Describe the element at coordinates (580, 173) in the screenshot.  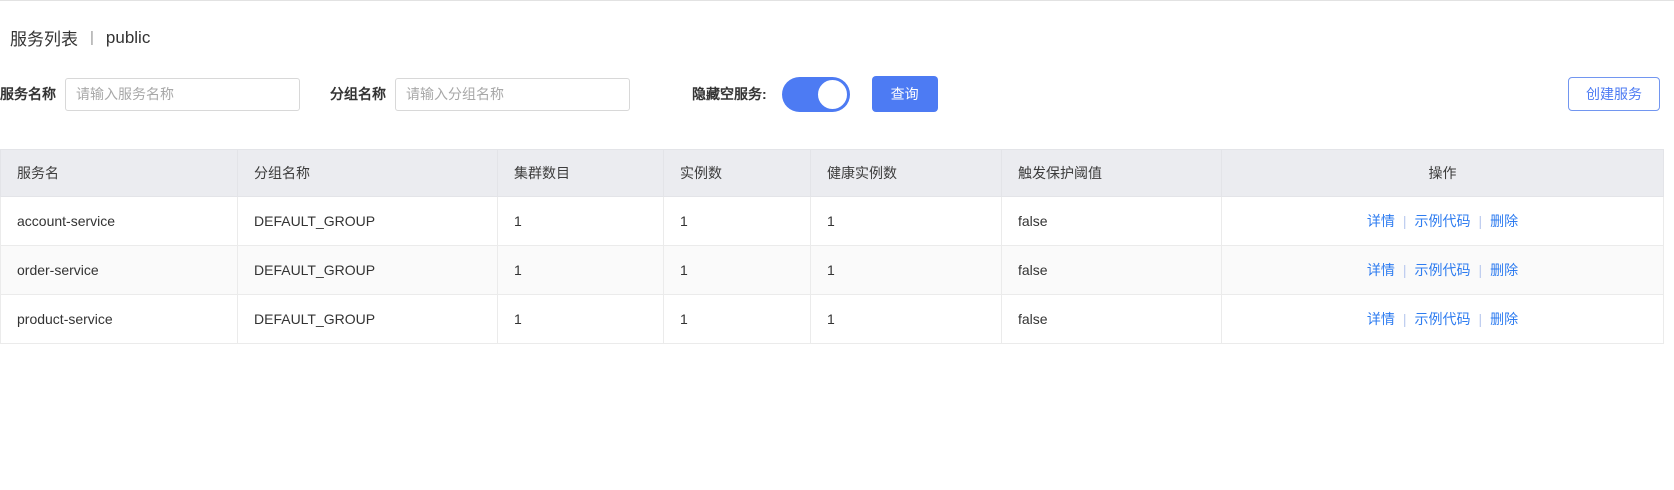
I see `header-cluster-count: 集群数目` at that location.